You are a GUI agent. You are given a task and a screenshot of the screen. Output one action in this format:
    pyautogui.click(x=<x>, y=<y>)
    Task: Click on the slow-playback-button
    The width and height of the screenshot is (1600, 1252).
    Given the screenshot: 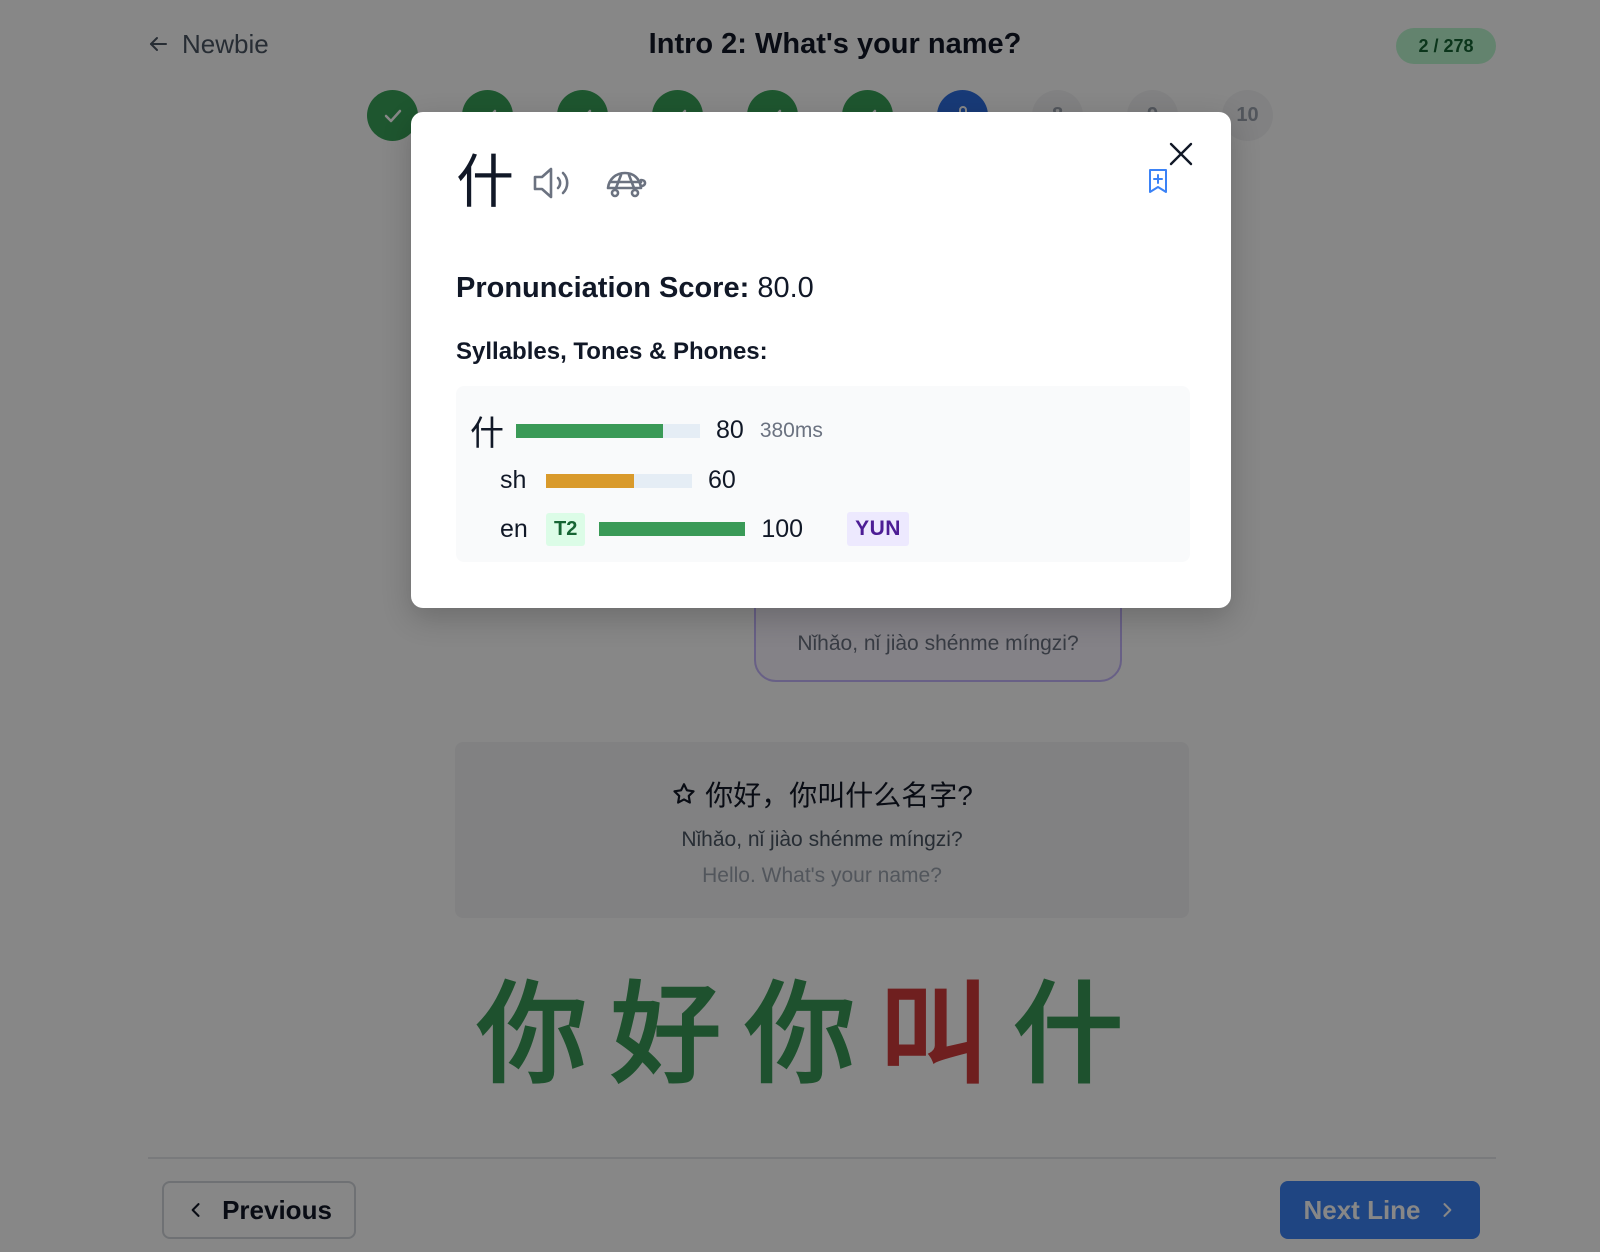 What is the action you would take?
    pyautogui.click(x=626, y=183)
    